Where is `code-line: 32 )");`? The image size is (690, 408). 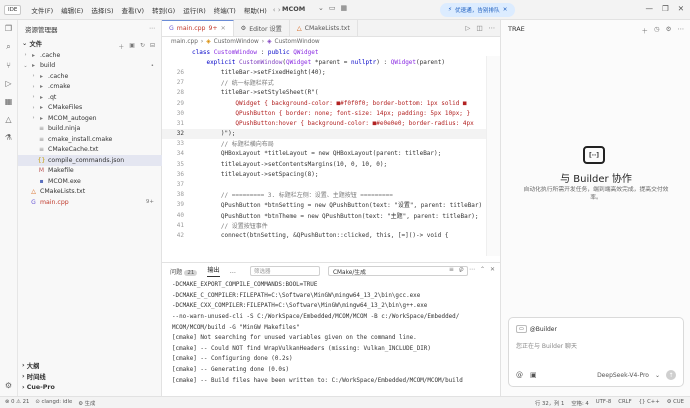
code-line: 32 )"); is located at coordinates (331, 133).